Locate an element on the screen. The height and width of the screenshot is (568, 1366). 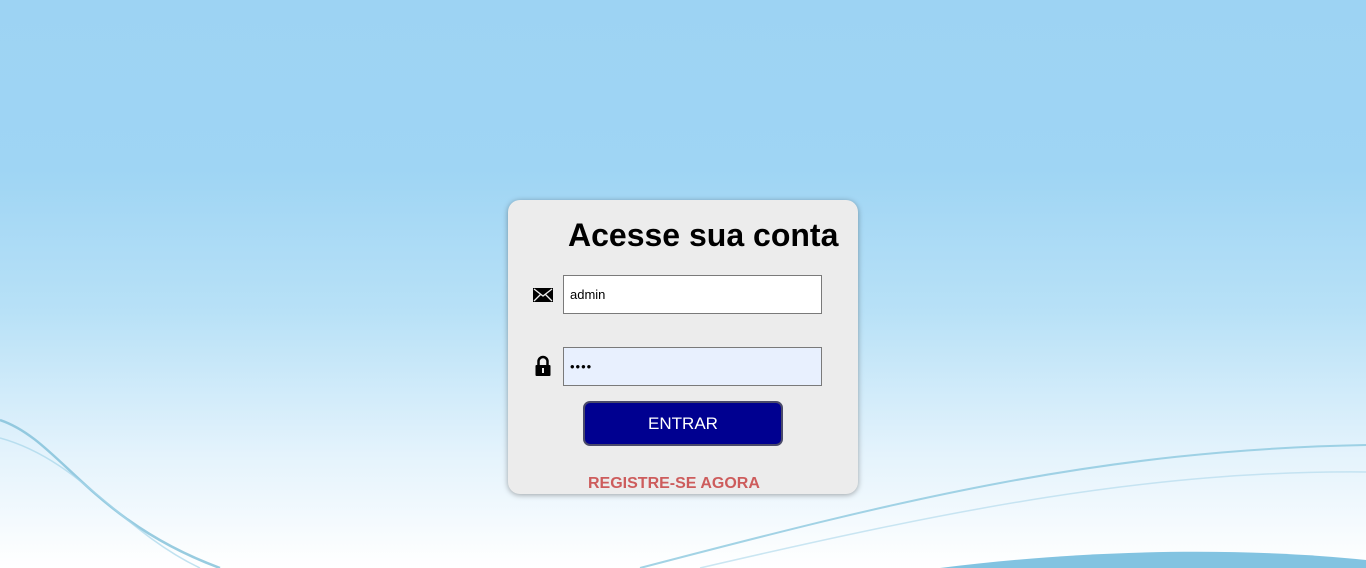
login-title: Acesse sua conta is located at coordinates (703, 235).